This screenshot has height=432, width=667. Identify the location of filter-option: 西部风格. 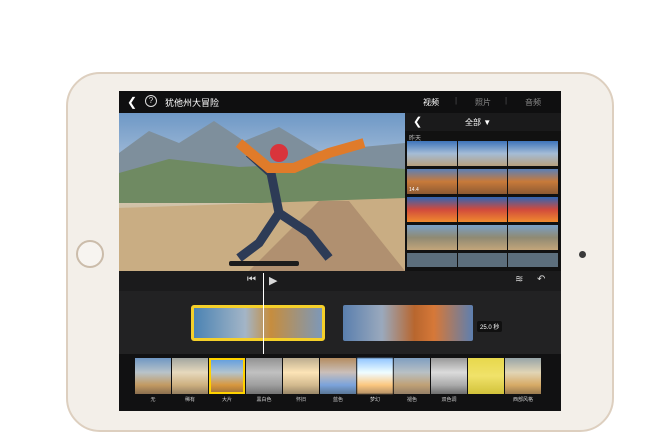
(523, 380).